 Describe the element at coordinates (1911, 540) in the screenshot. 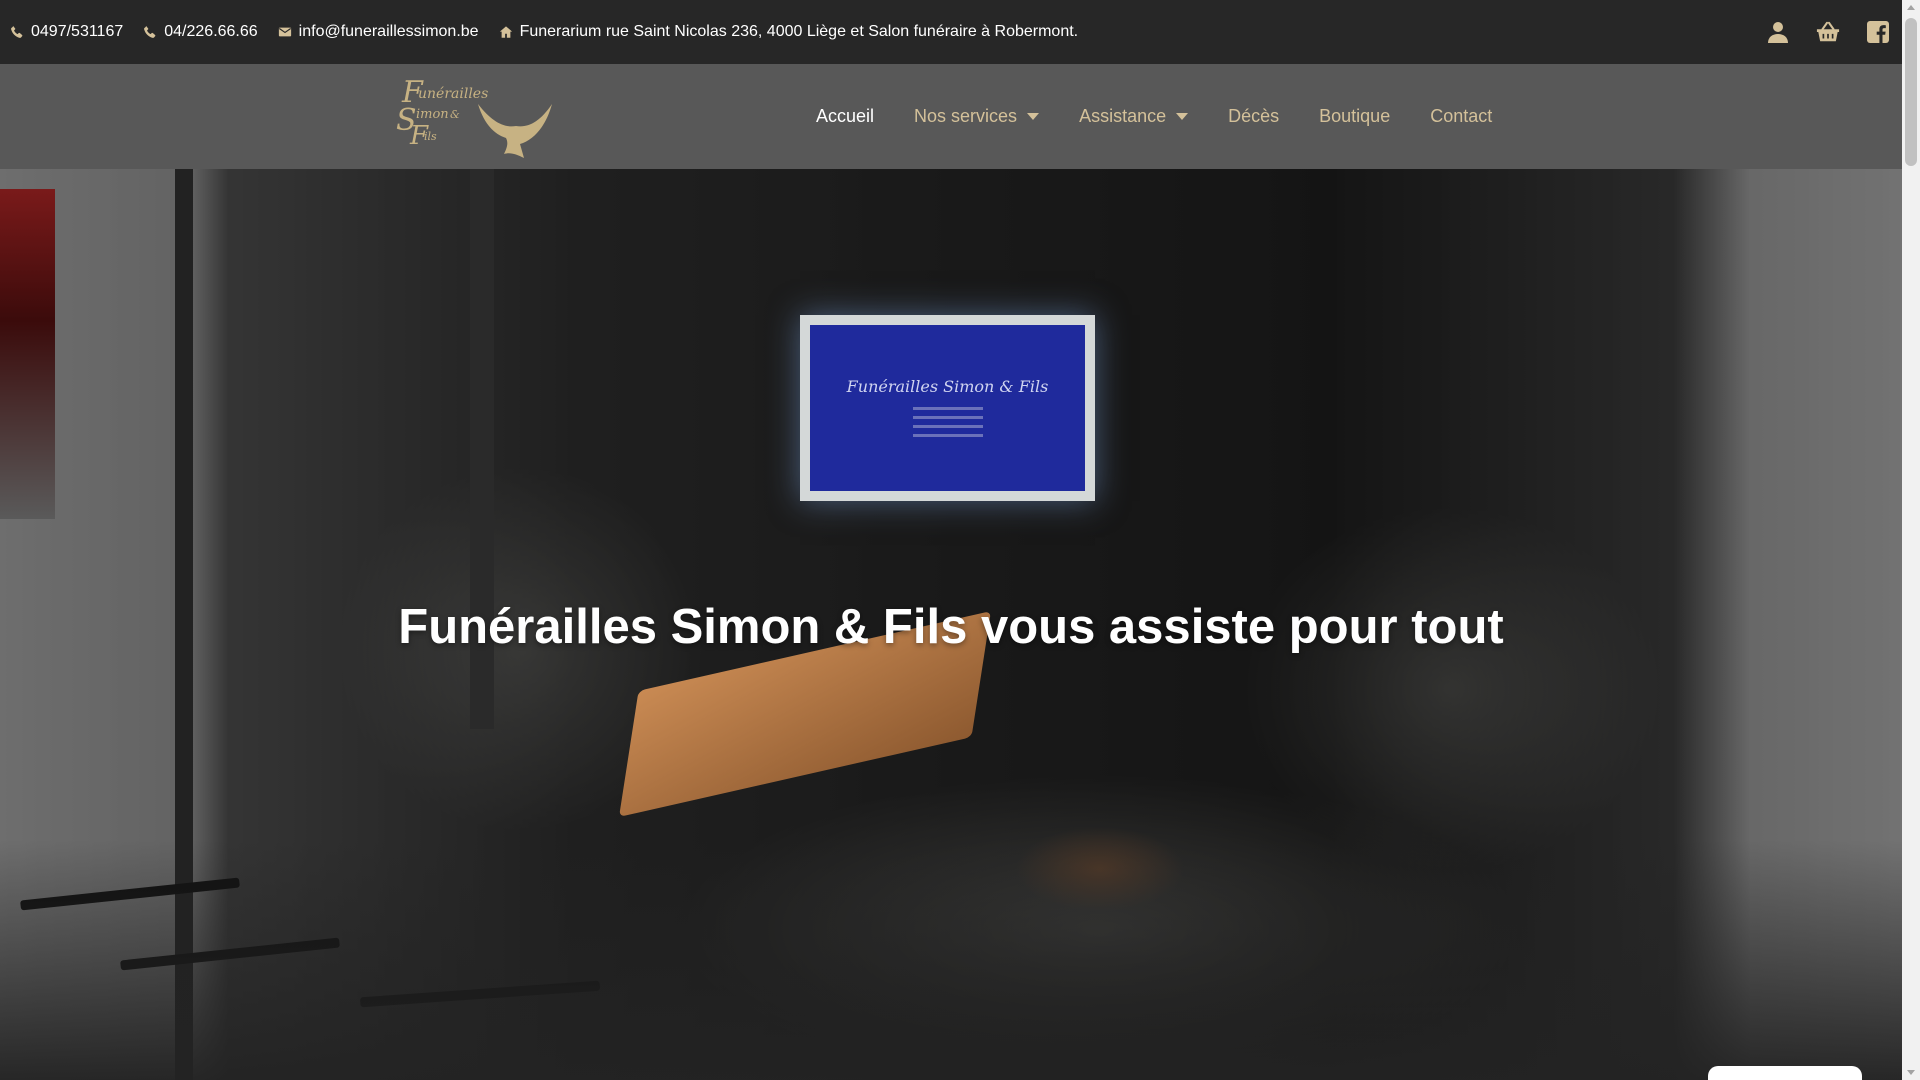

I see `page-scrollbar` at that location.